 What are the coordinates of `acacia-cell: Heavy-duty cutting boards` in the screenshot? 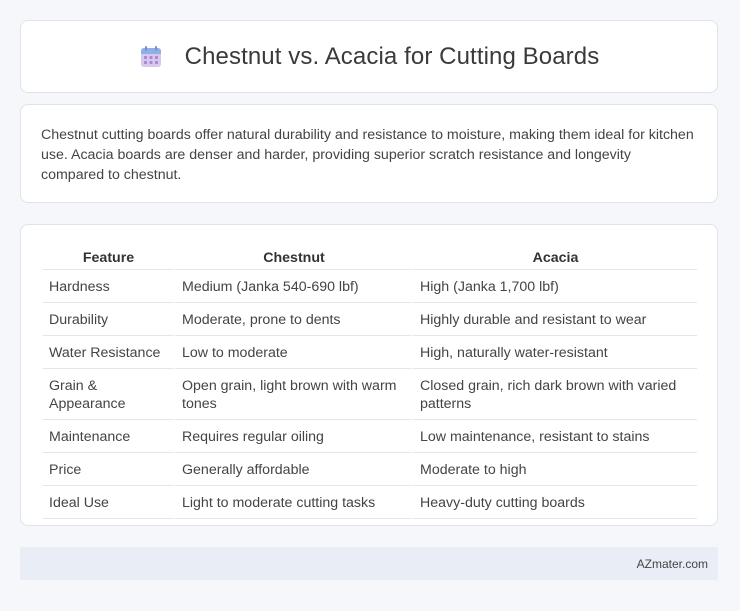 It's located at (554, 502).